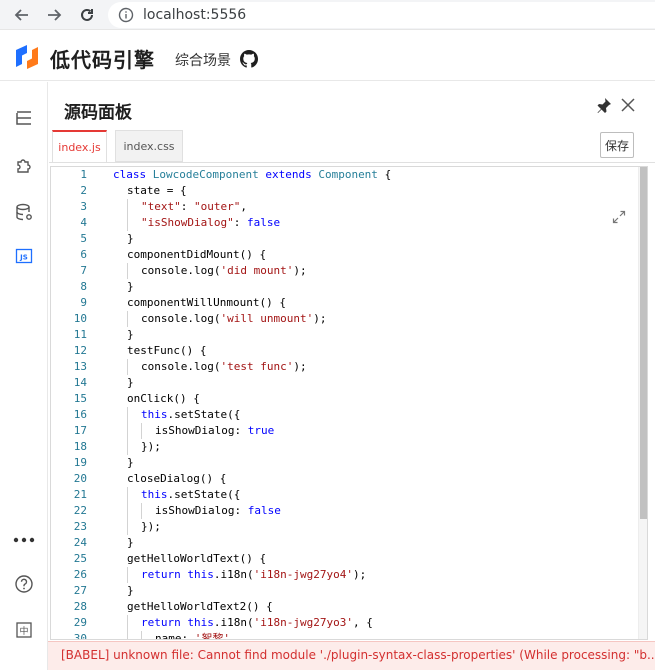  I want to click on code-line: 24}, so click(343, 543).